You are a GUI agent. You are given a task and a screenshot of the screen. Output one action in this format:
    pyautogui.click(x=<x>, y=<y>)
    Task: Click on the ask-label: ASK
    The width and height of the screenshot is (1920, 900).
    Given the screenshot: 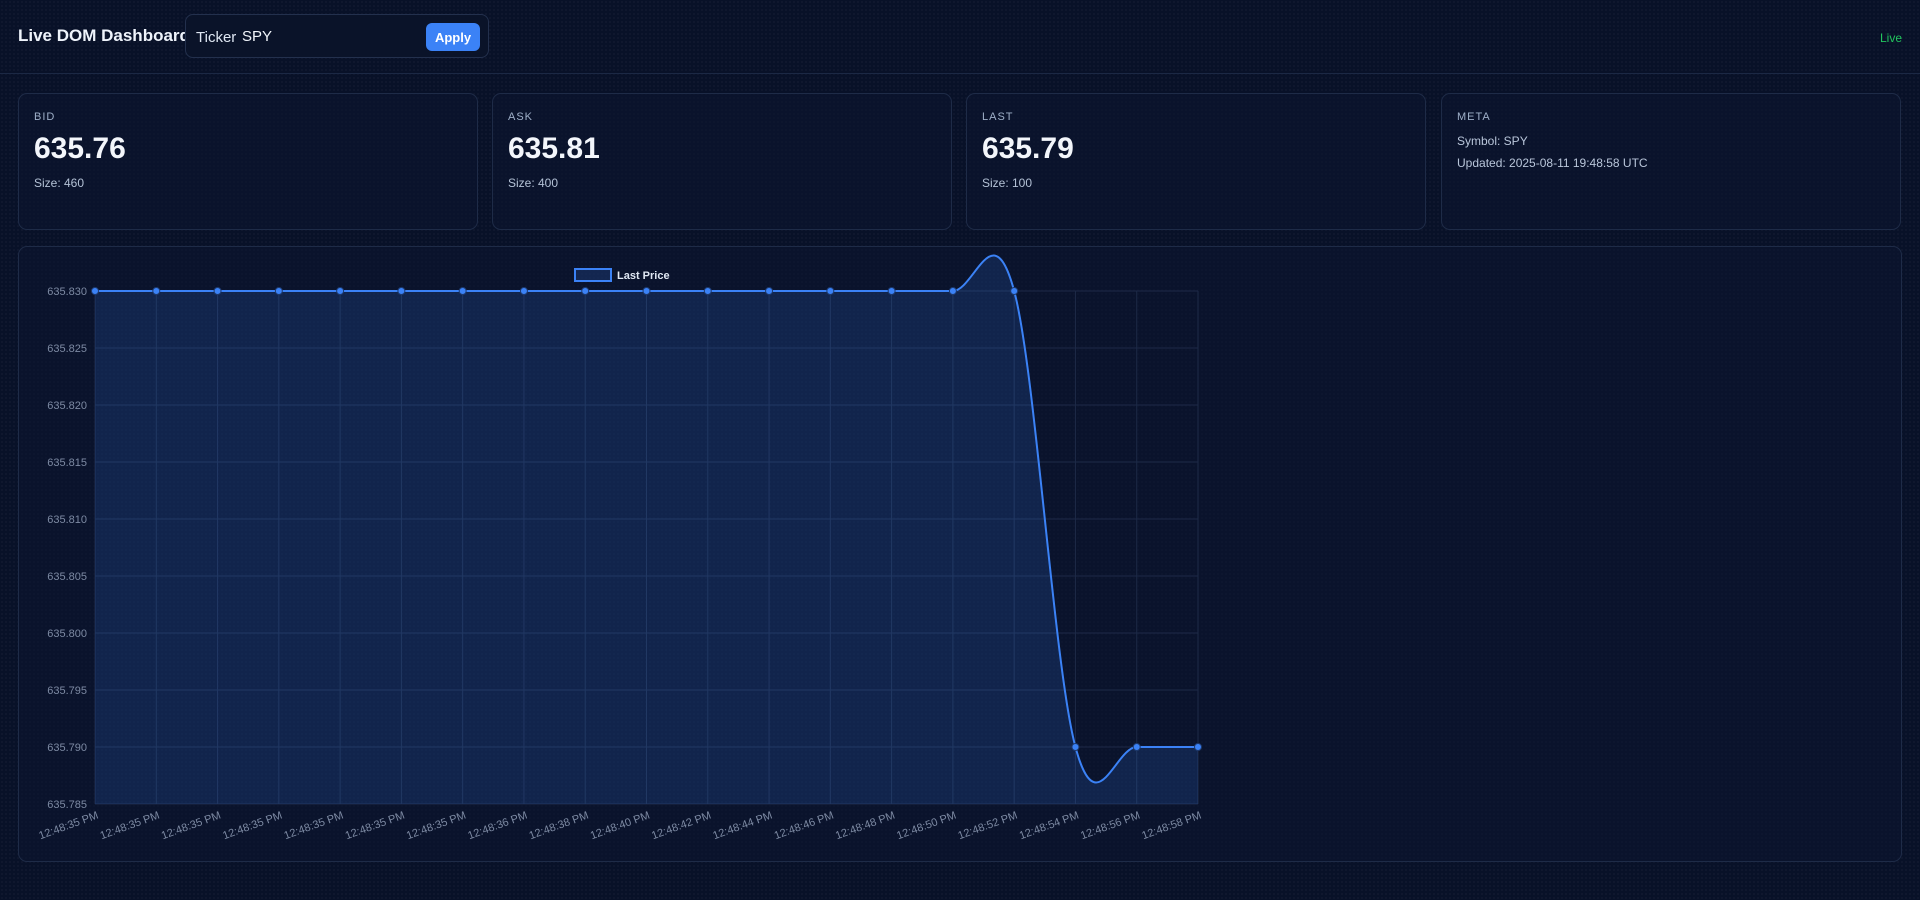 What is the action you would take?
    pyautogui.click(x=521, y=117)
    